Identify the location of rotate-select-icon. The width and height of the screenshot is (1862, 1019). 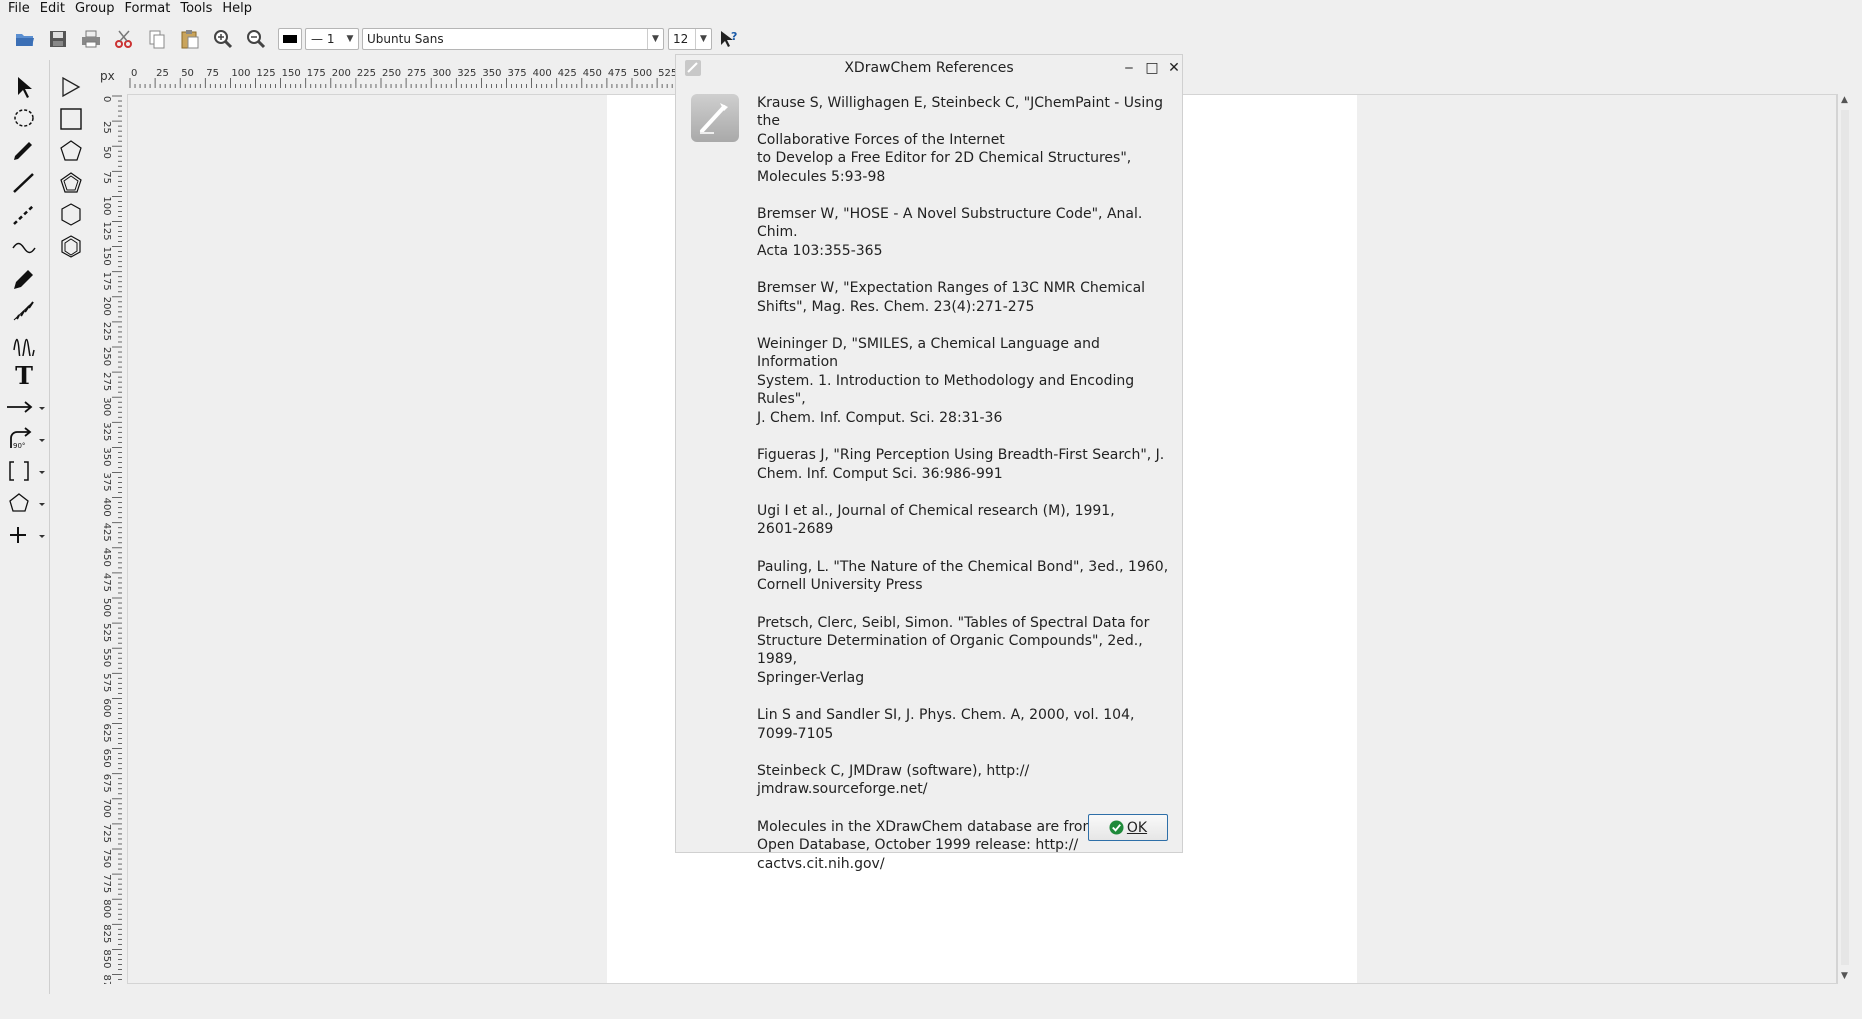
(71, 87).